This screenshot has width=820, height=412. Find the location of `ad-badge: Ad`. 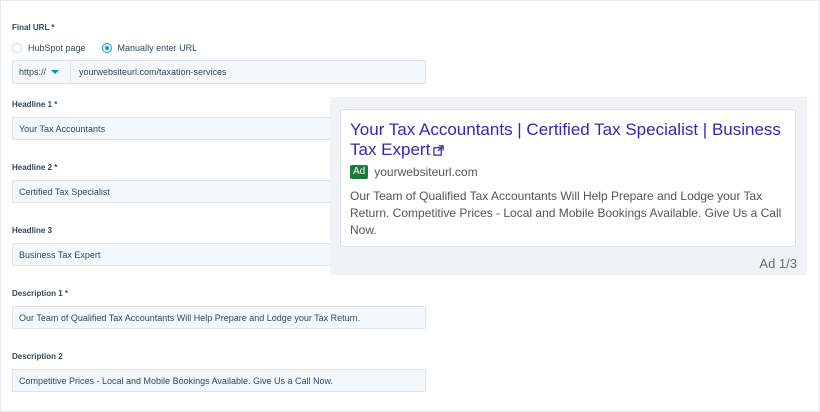

ad-badge: Ad is located at coordinates (359, 171).